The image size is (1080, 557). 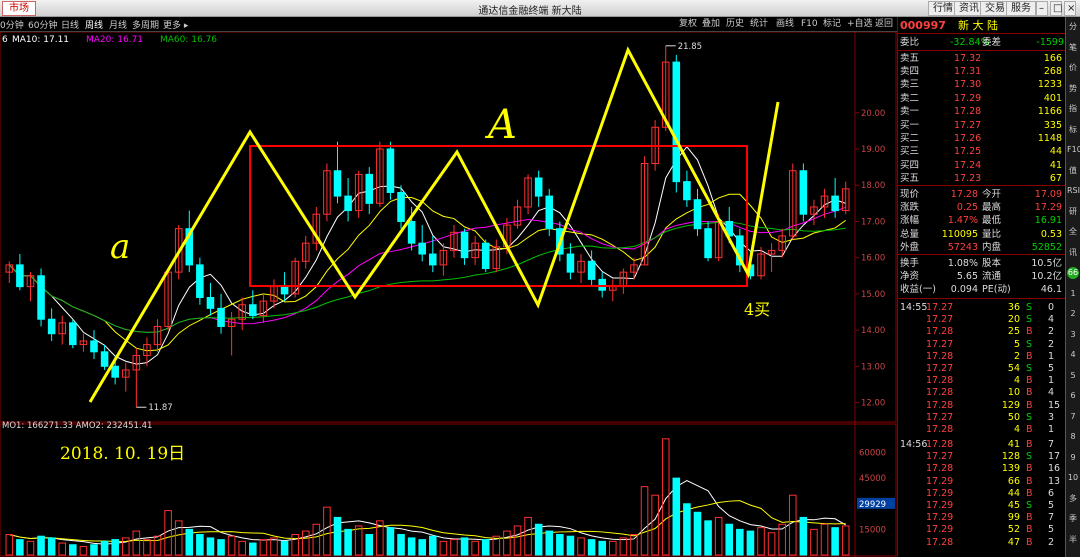 I want to click on stat-row: 收益(一) 0.094 PE(动) 46.1, so click(x=982, y=289).